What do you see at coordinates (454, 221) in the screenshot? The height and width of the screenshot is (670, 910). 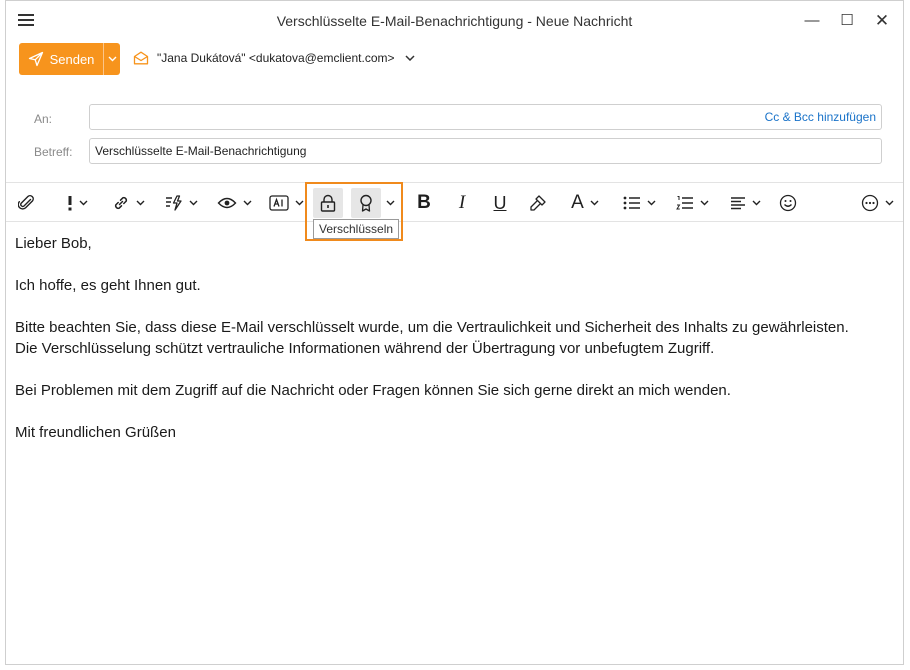 I see `toolbar-divider-bottom` at bounding box center [454, 221].